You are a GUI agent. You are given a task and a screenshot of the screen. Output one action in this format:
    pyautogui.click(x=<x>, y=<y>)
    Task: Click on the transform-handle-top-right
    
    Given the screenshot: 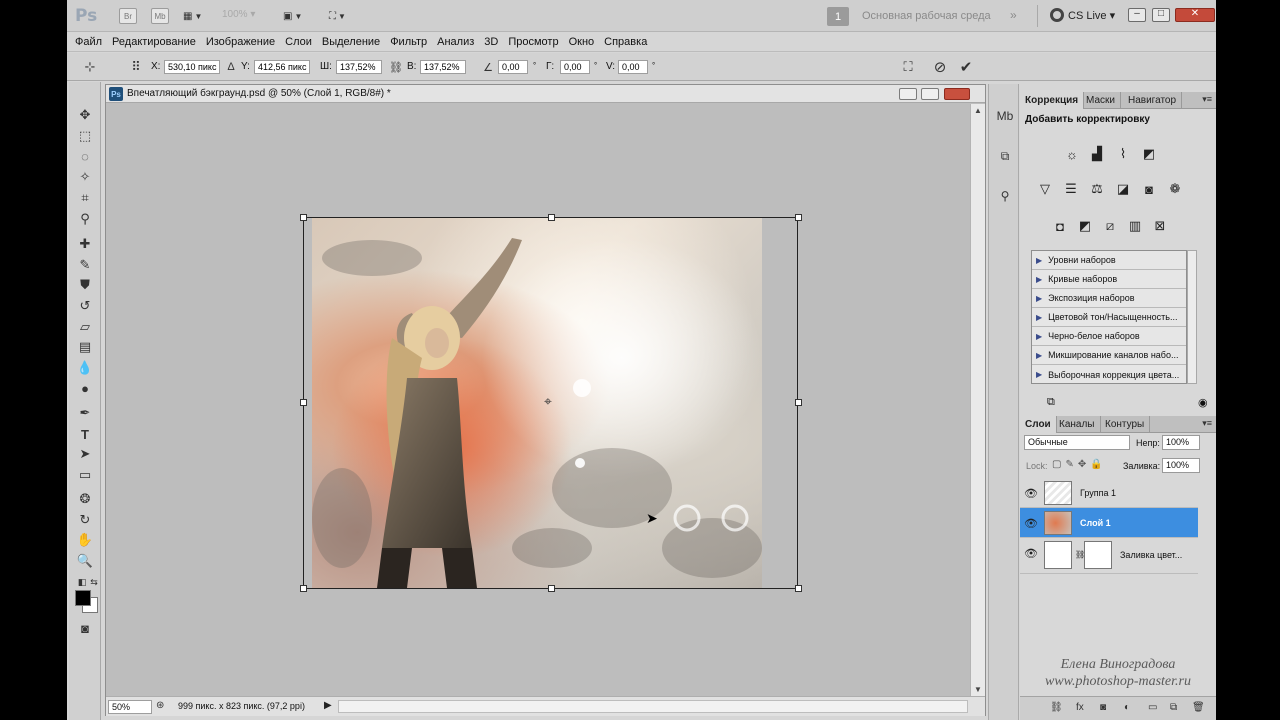 What is the action you would take?
    pyautogui.click(x=798, y=217)
    